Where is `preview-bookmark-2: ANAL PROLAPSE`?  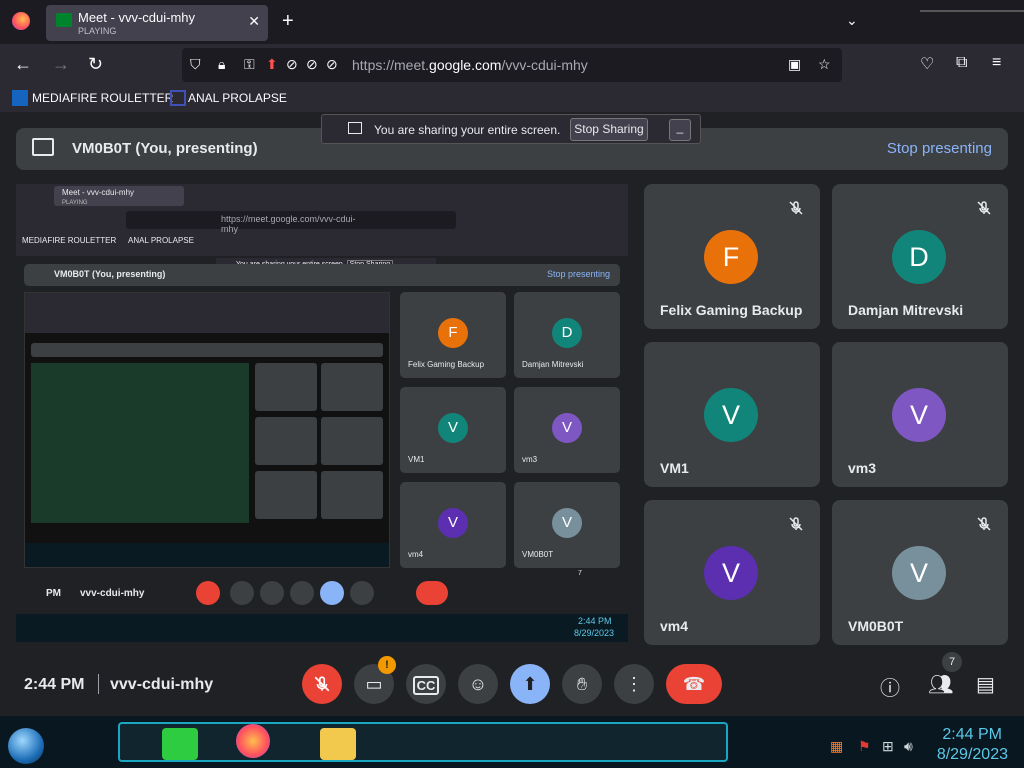 preview-bookmark-2: ANAL PROLAPSE is located at coordinates (161, 240).